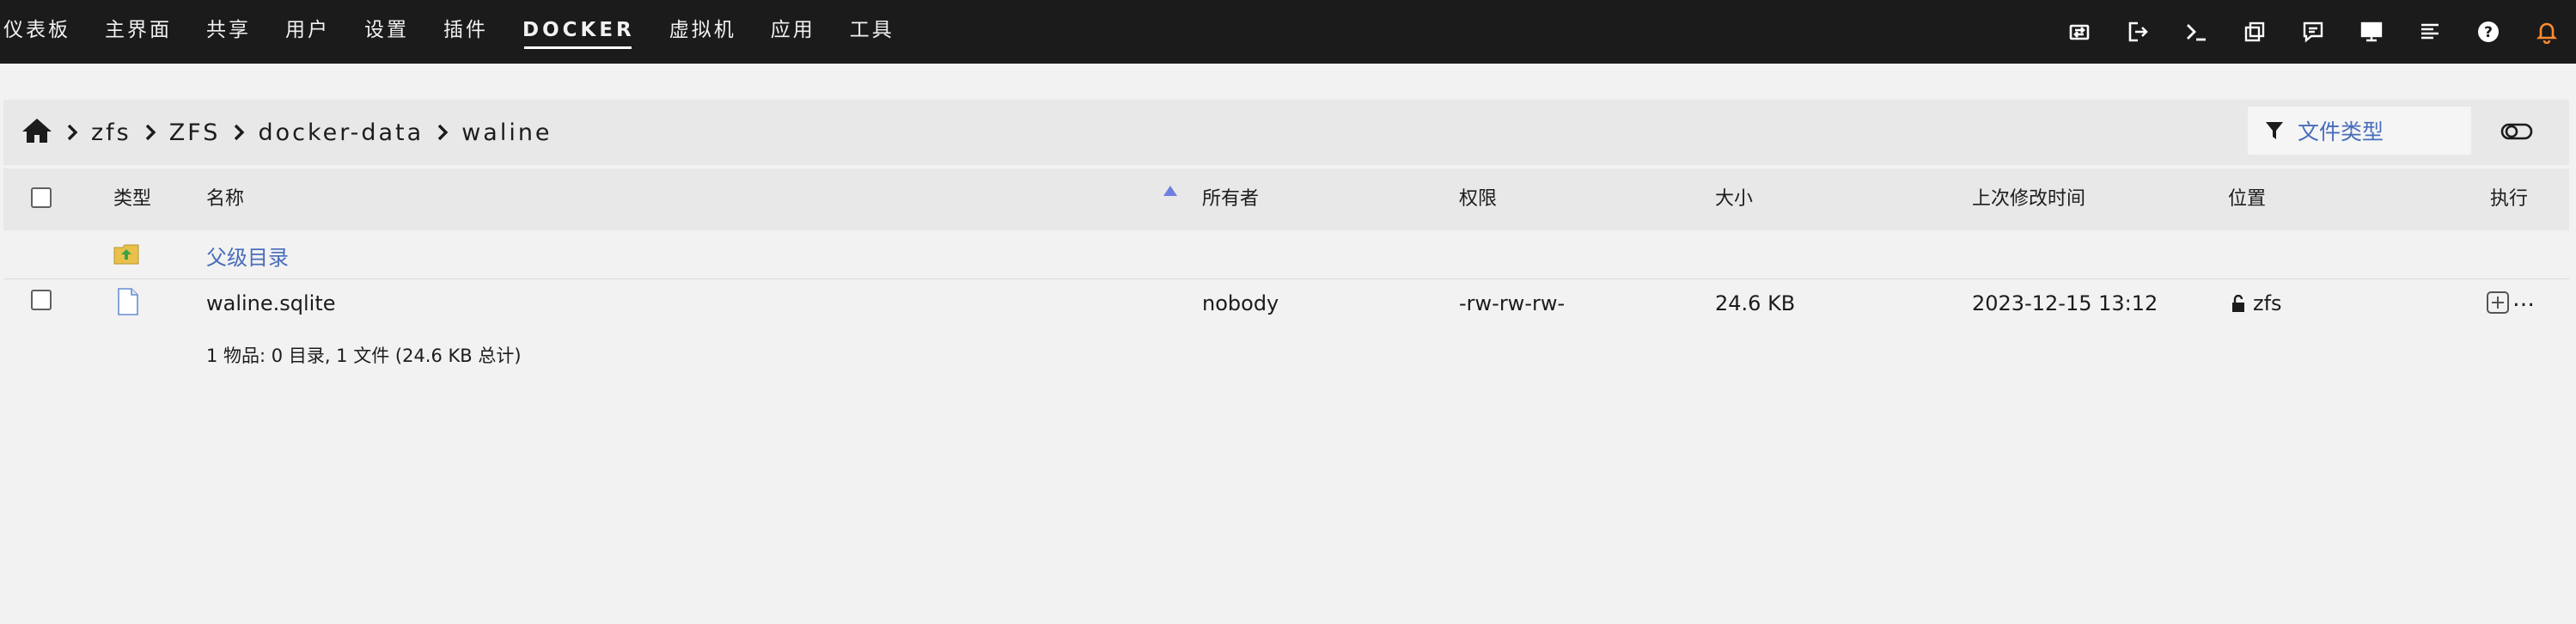 Image resolution: width=2576 pixels, height=624 pixels. What do you see at coordinates (2274, 130) in the screenshot?
I see `filter-icon` at bounding box center [2274, 130].